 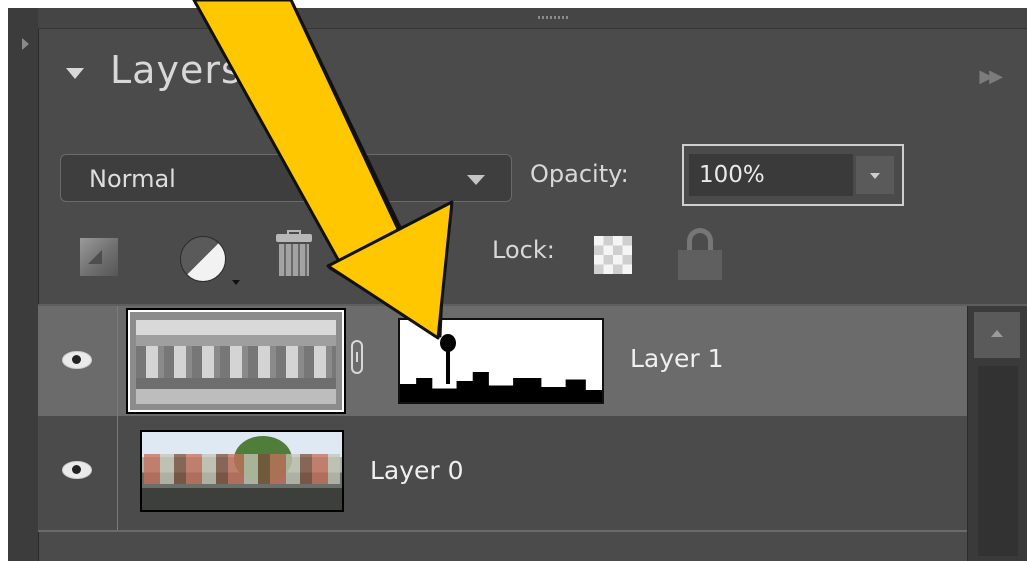 What do you see at coordinates (176, 70) in the screenshot?
I see `panel-title: Layers` at bounding box center [176, 70].